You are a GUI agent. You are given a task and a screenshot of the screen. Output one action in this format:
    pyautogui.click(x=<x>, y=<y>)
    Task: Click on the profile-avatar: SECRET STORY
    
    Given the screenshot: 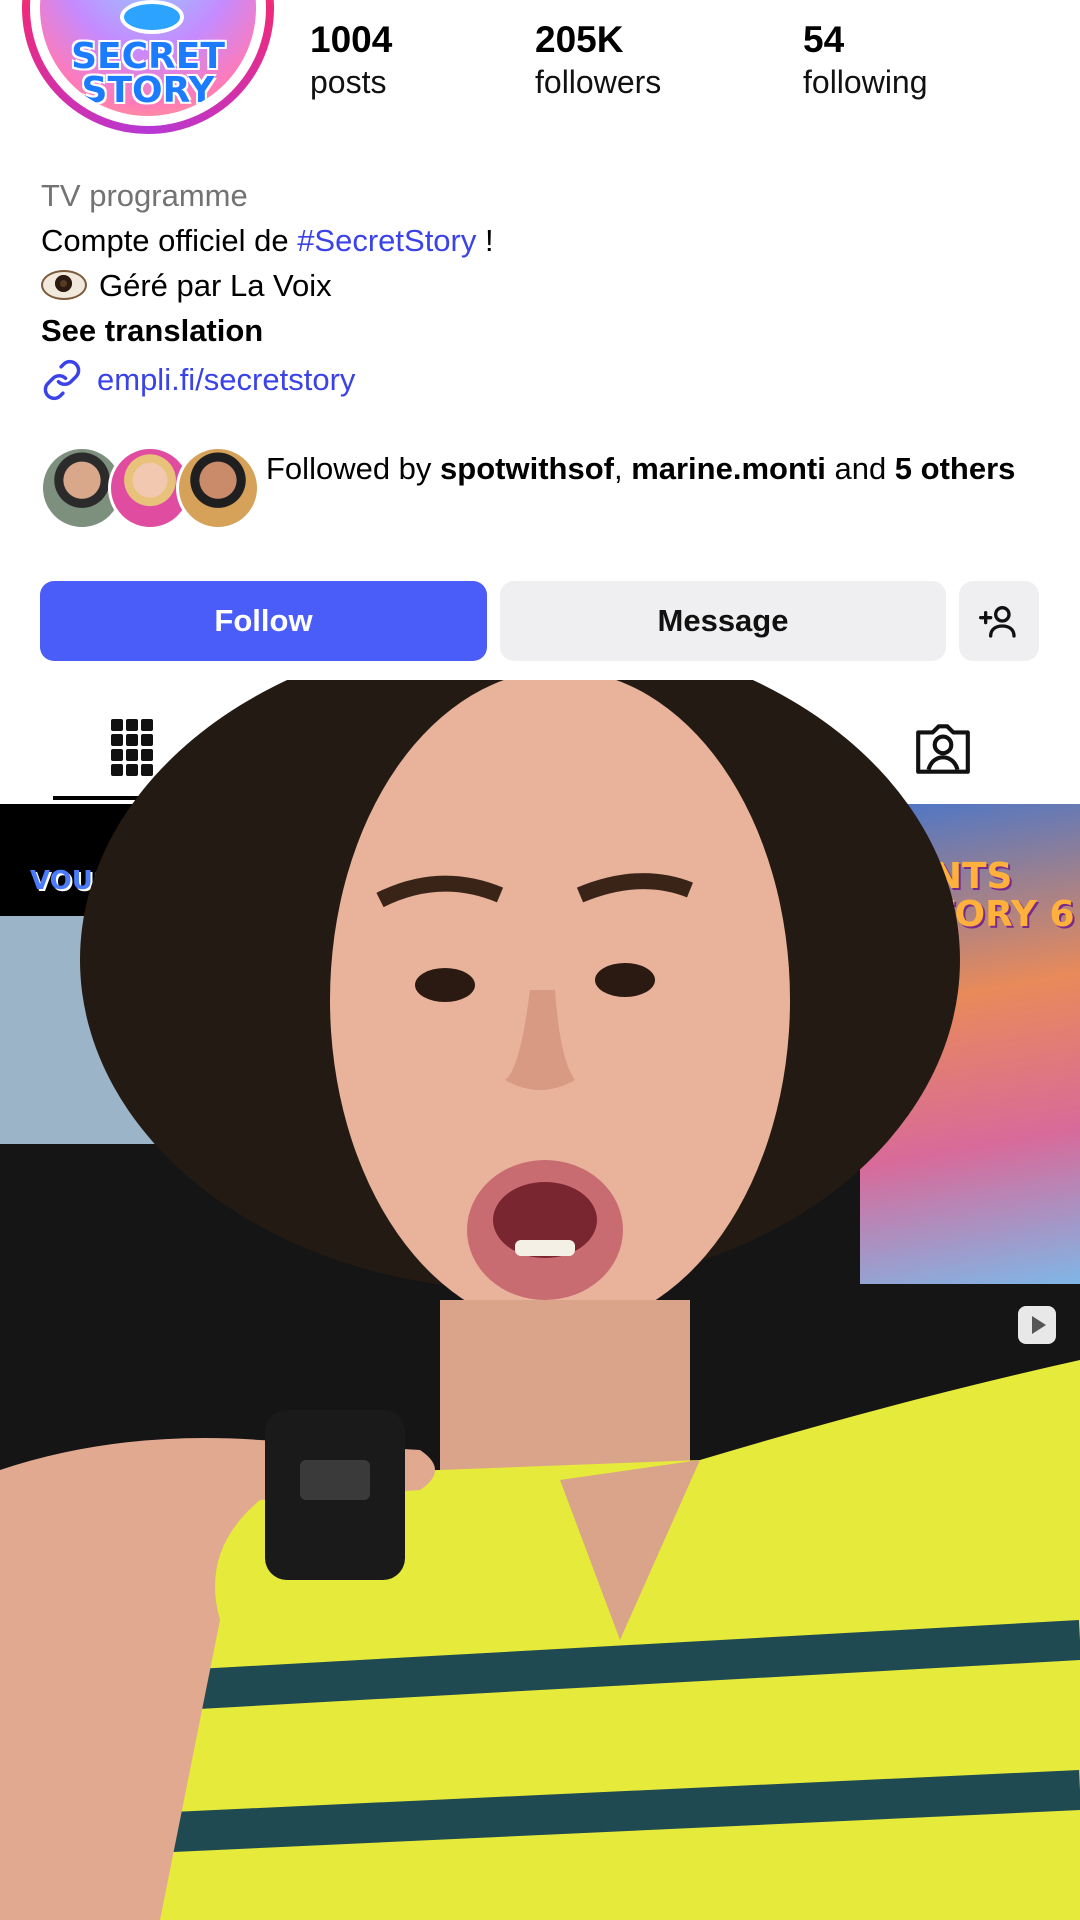 What is the action you would take?
    pyautogui.click(x=148, y=67)
    